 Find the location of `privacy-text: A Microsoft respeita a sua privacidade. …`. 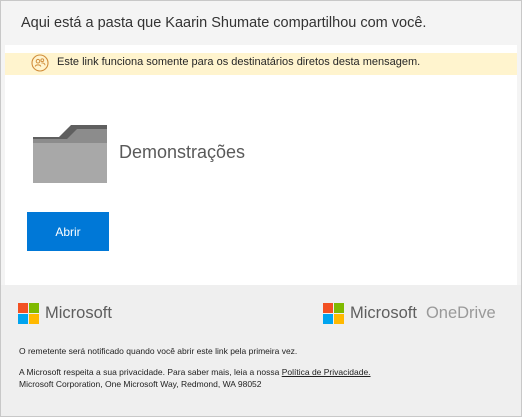

privacy-text: A Microsoft respeita a sua privacidade. … is located at coordinates (149, 372).